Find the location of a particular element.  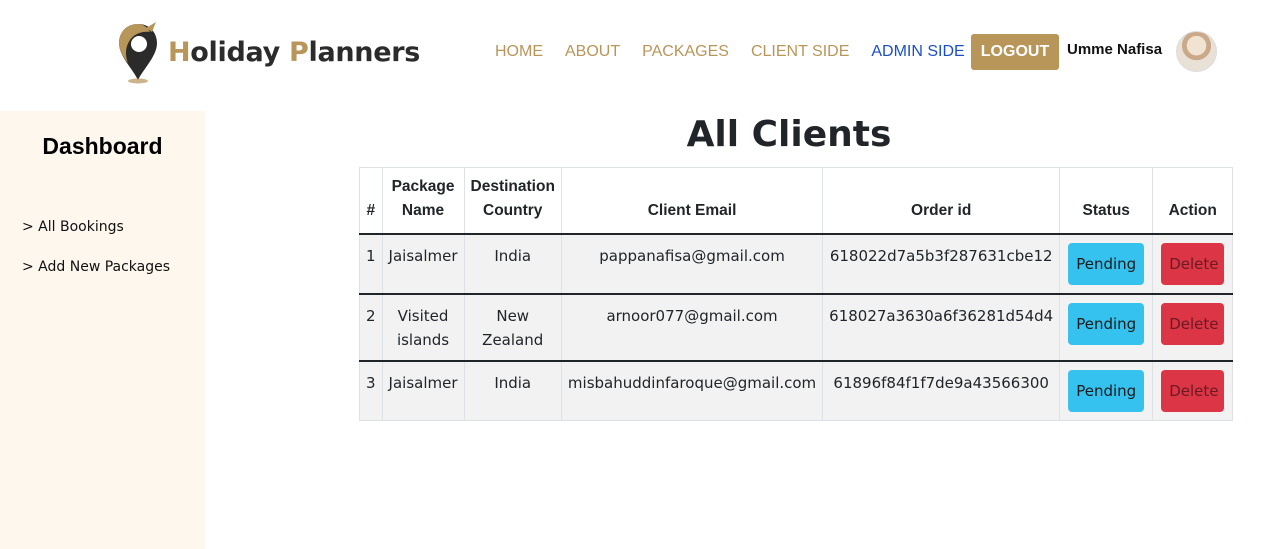

column-header-client-email: Client Email is located at coordinates (692, 200).